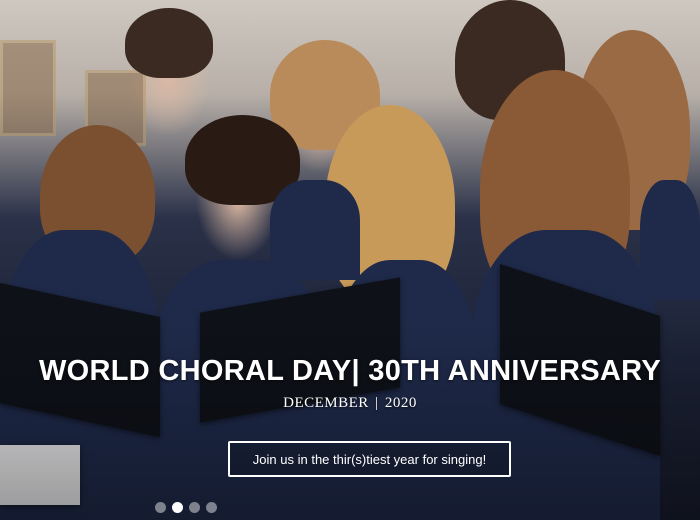 The width and height of the screenshot is (700, 520). What do you see at coordinates (28, 88) in the screenshot?
I see `wall-painting` at bounding box center [28, 88].